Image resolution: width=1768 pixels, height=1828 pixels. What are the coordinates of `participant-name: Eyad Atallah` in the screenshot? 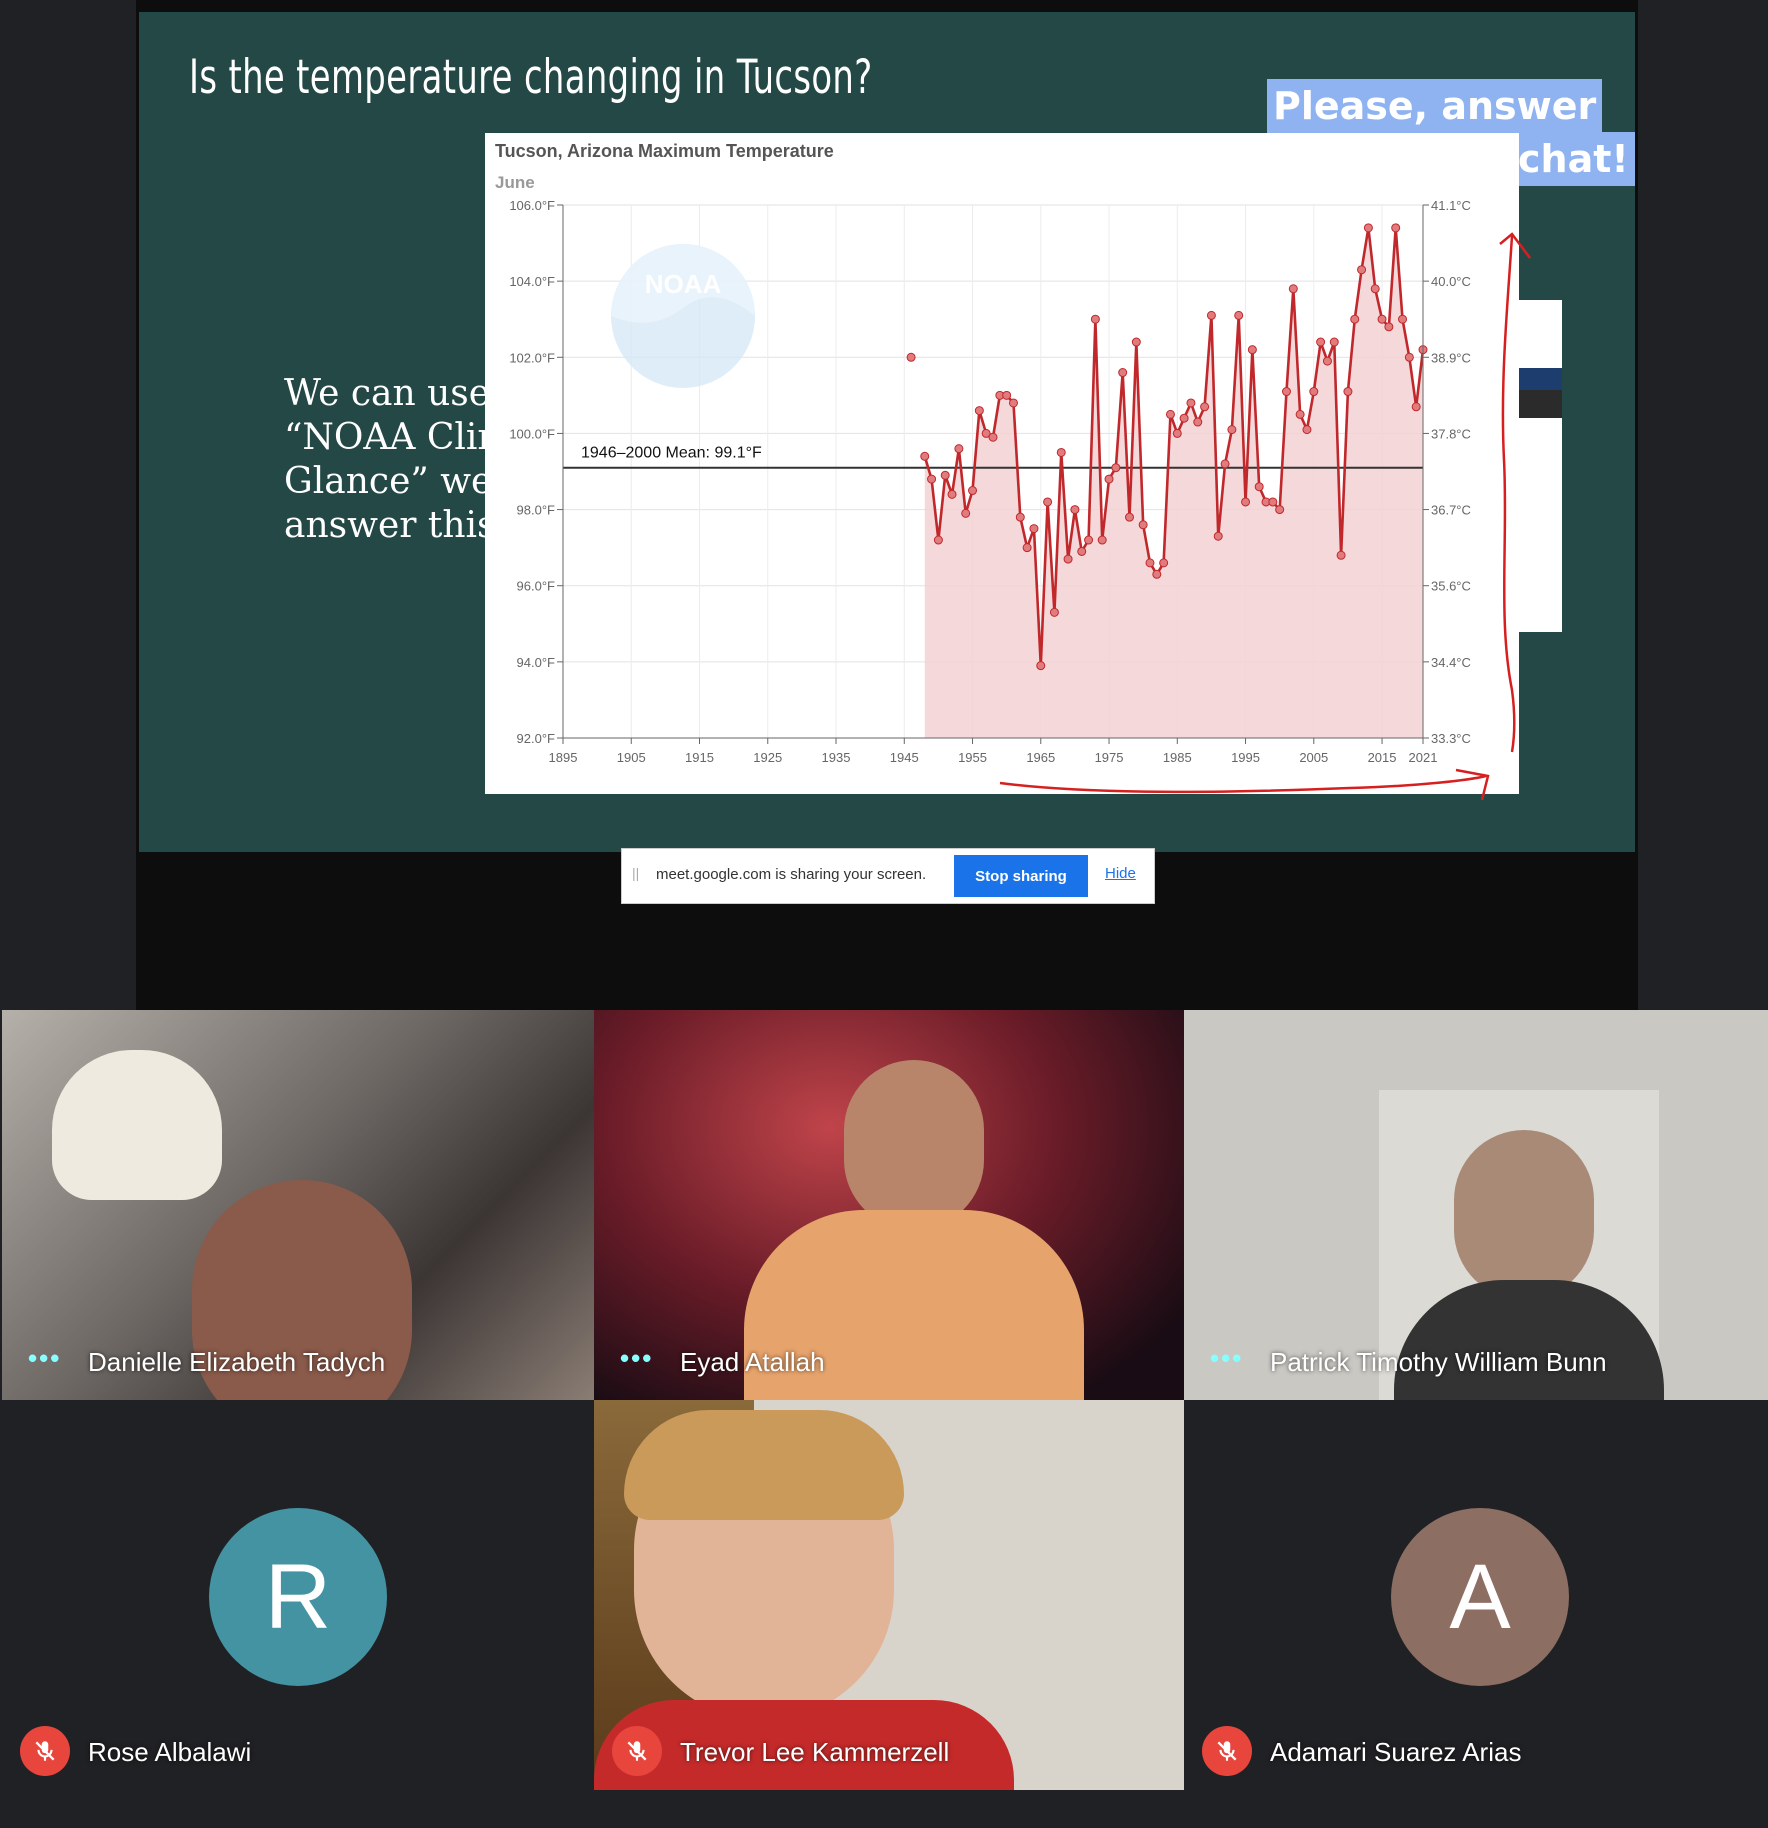 It's located at (752, 1362).